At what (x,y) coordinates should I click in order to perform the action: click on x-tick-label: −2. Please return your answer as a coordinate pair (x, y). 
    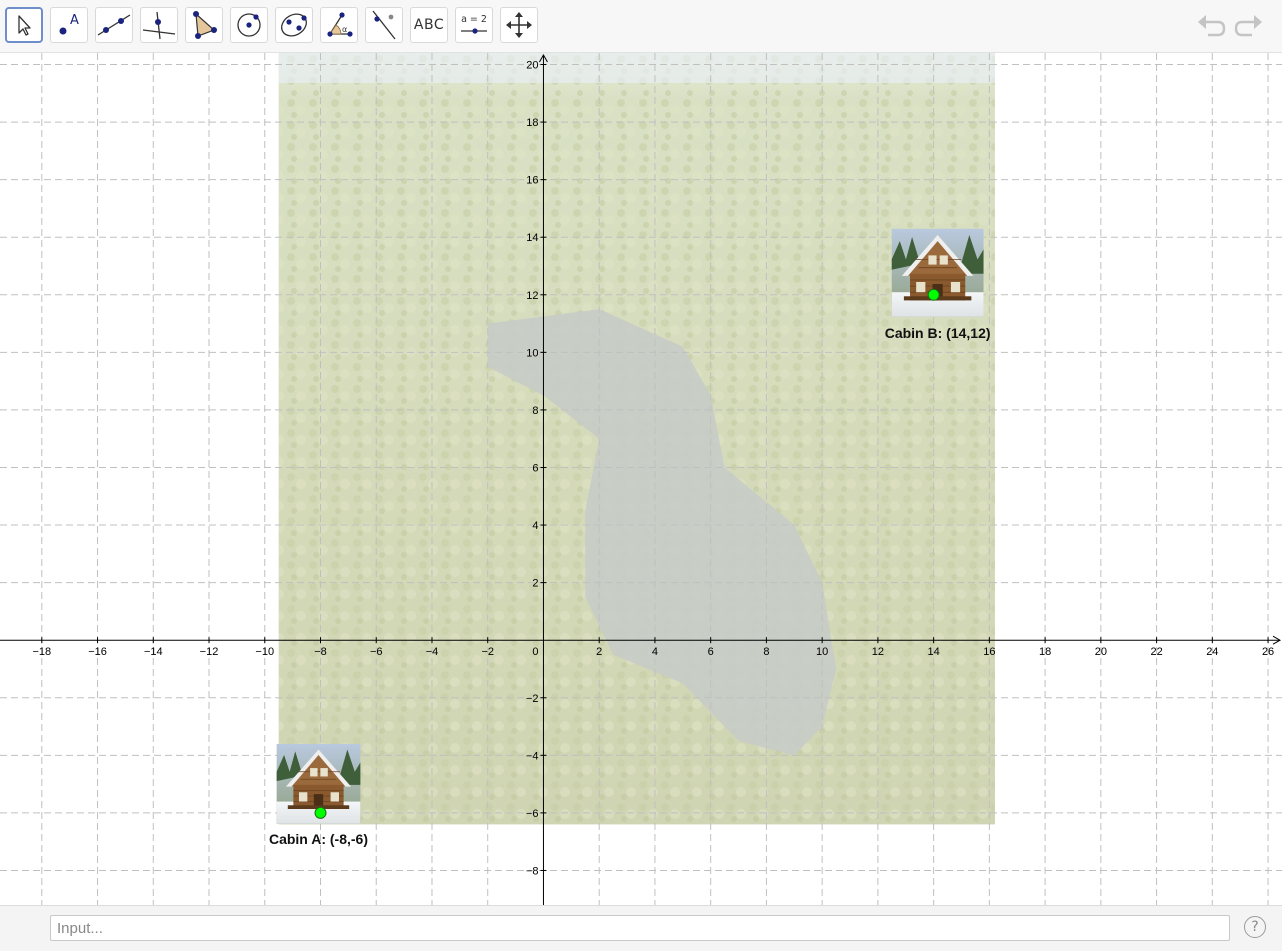
    Looking at the image, I should click on (487, 652).